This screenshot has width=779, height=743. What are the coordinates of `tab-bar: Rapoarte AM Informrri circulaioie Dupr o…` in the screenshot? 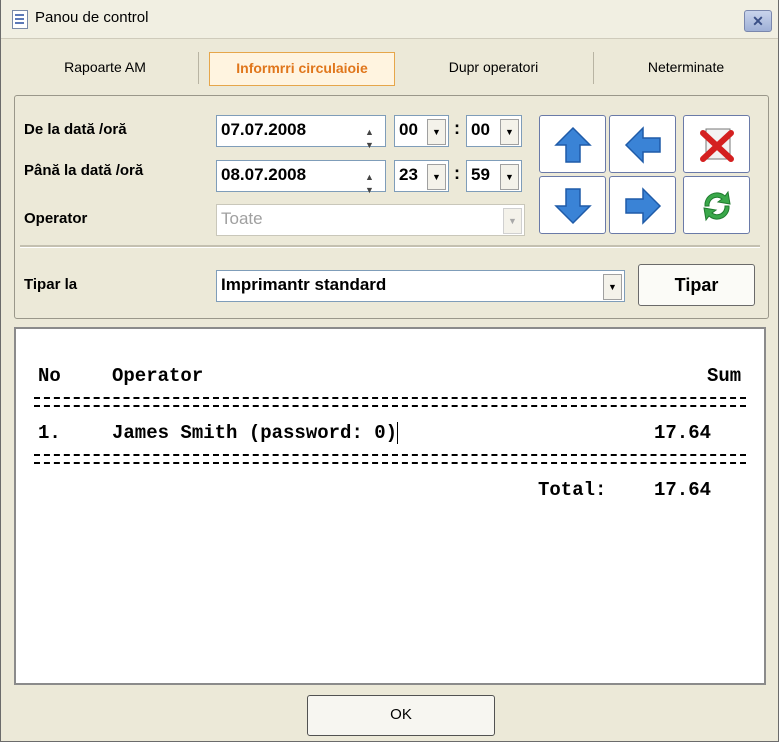 It's located at (389, 63).